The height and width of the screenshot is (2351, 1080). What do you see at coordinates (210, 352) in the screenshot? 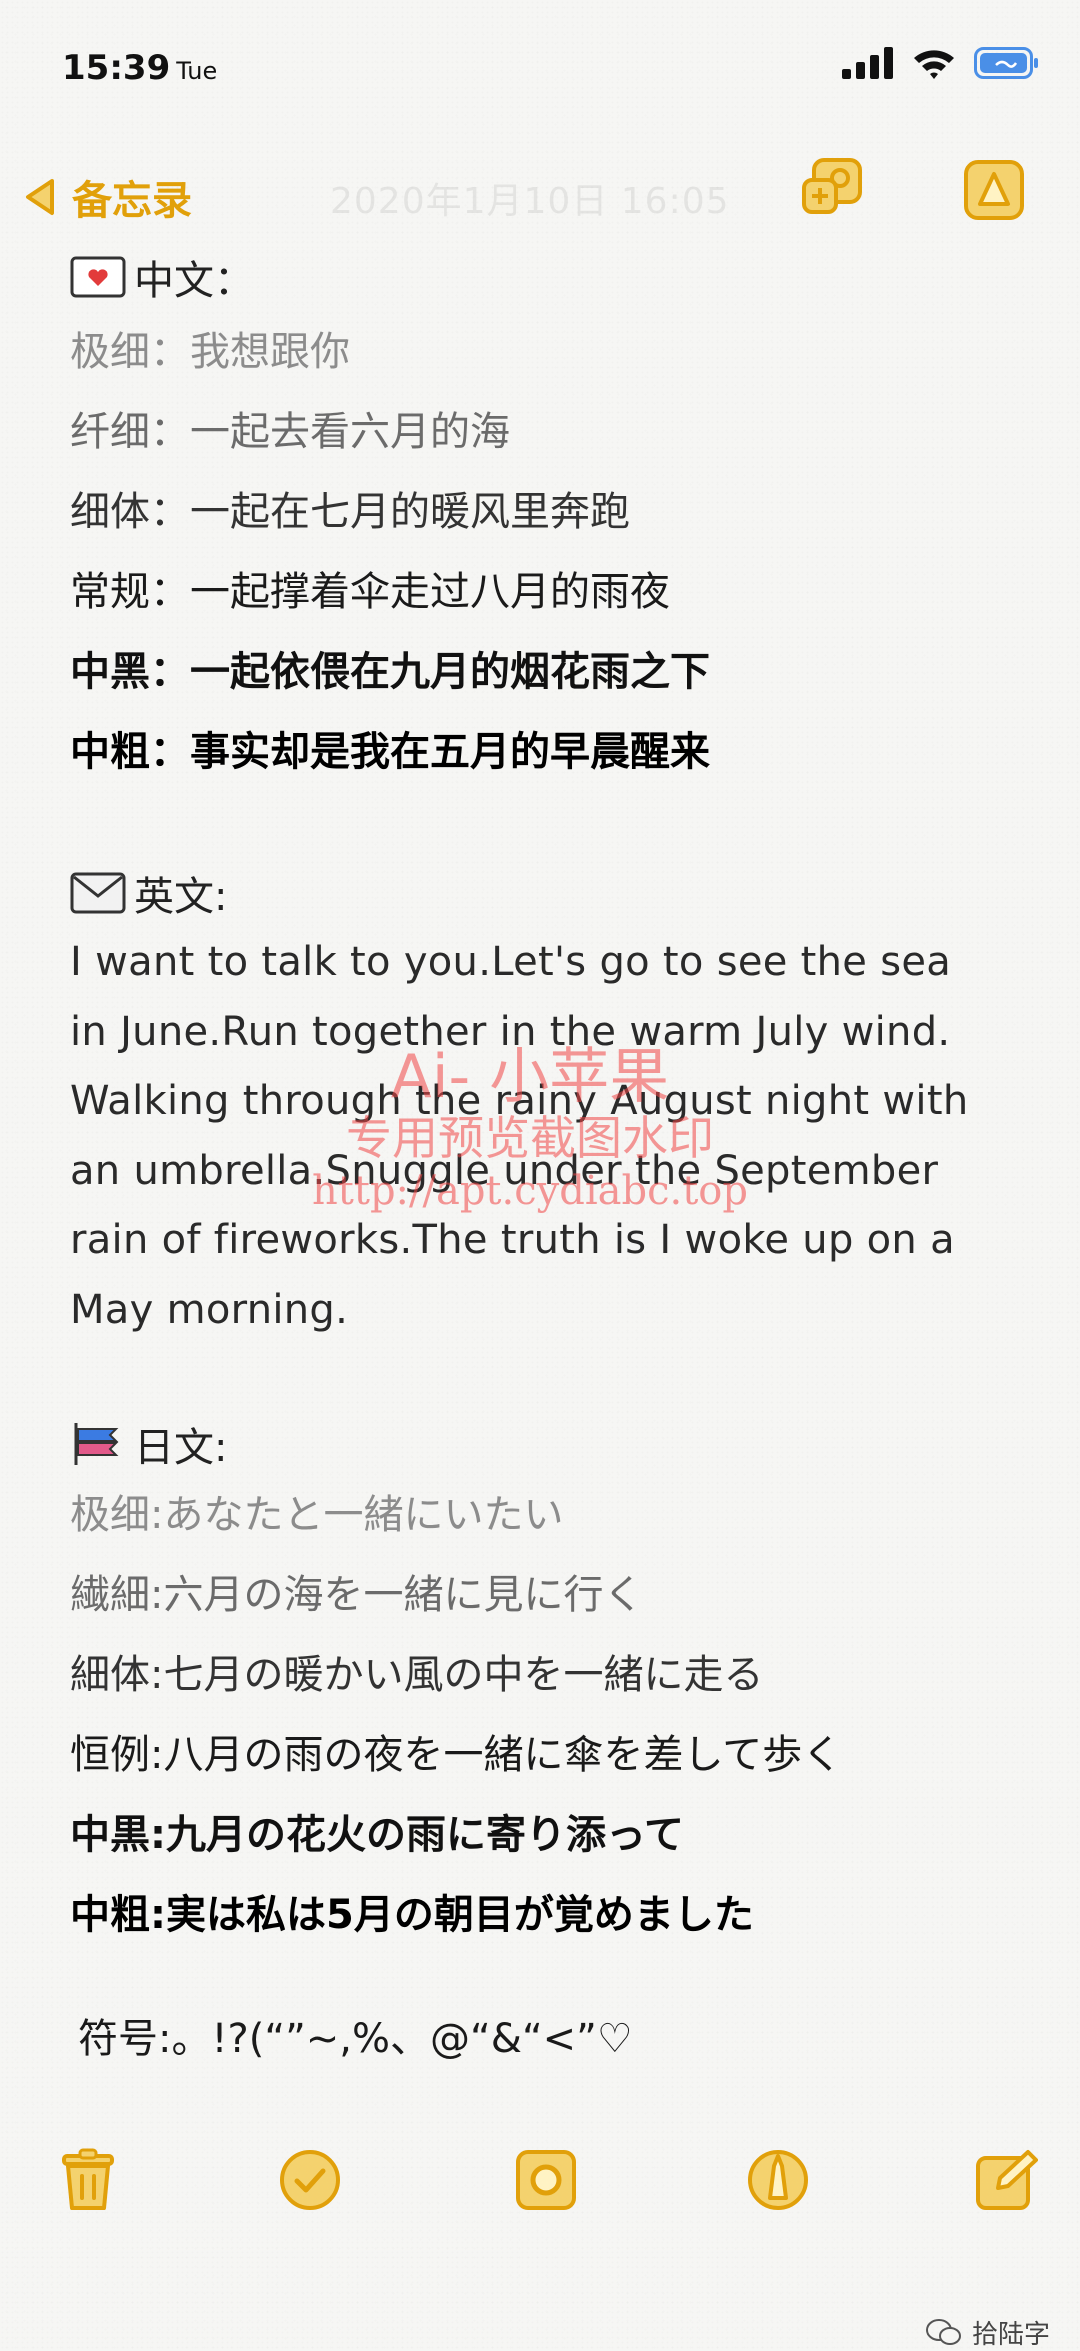
I see `chinese-line-ultralight: 极细：我想跟你` at bounding box center [210, 352].